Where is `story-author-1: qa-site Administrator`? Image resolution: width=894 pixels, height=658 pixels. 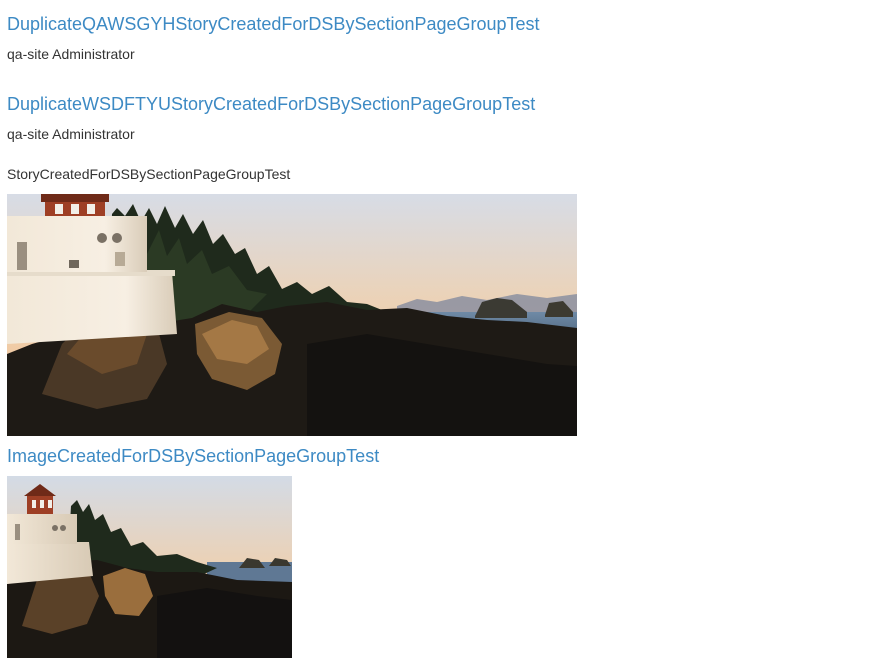
story-author-1: qa-site Administrator is located at coordinates (71, 54).